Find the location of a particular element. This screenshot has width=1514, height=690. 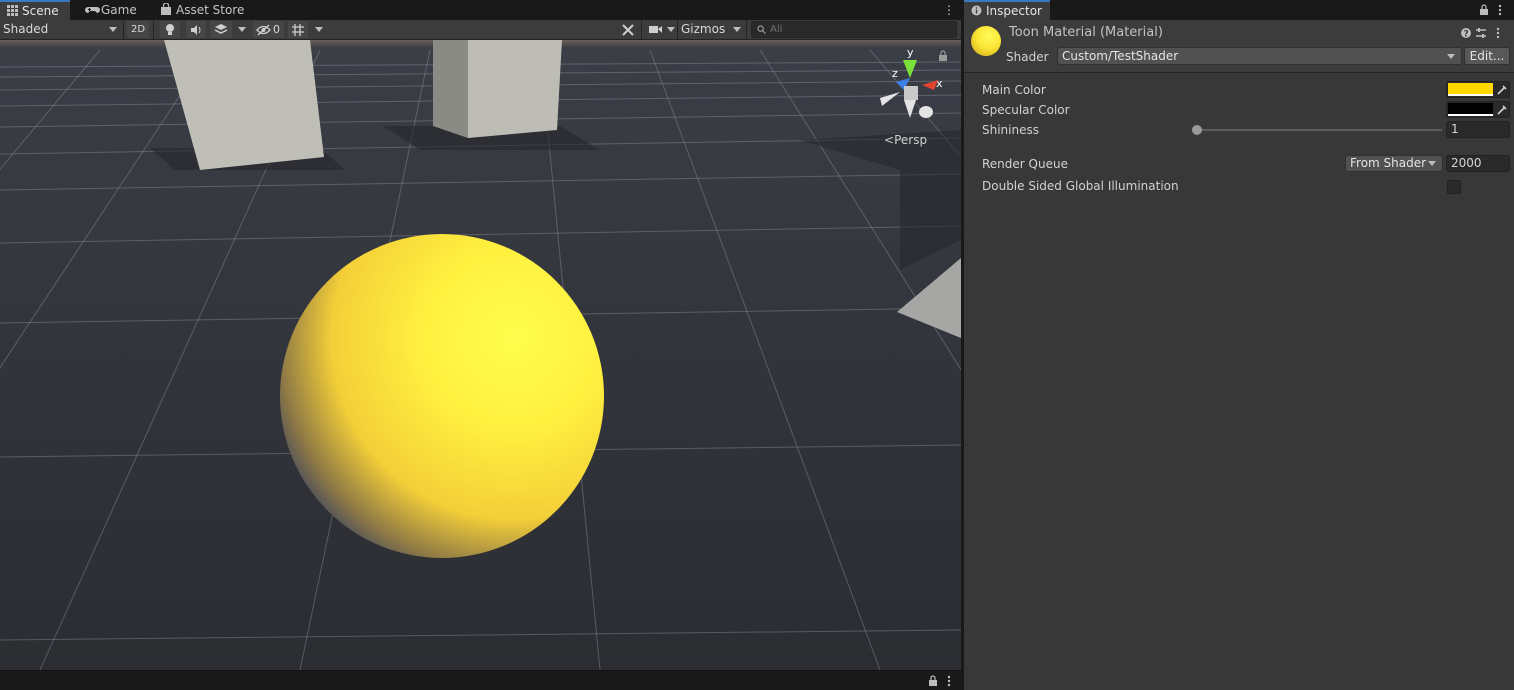

projection-toggle: <Persp is located at coordinates (905, 140).